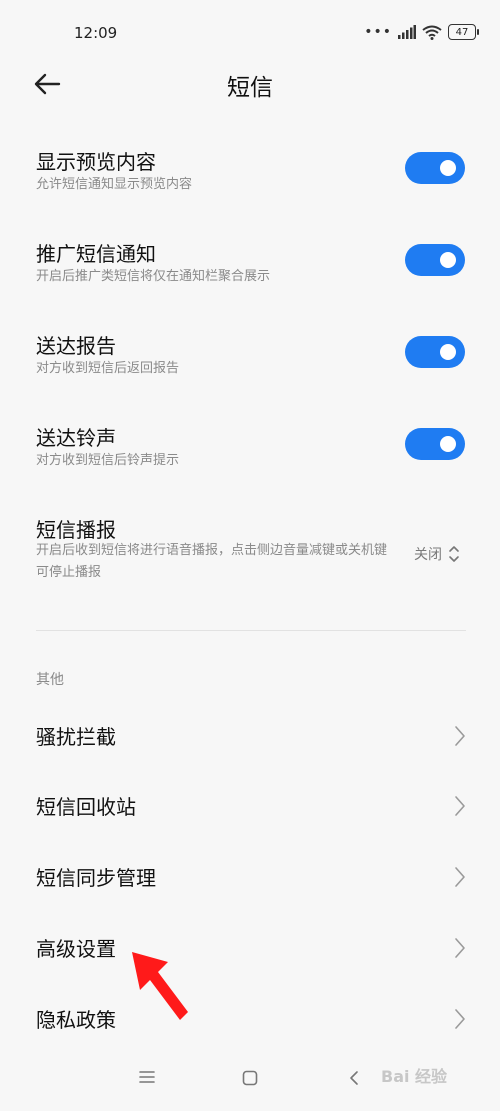 The width and height of the screenshot is (500, 1111). I want to click on delivery-ringtone-toggle, so click(435, 444).